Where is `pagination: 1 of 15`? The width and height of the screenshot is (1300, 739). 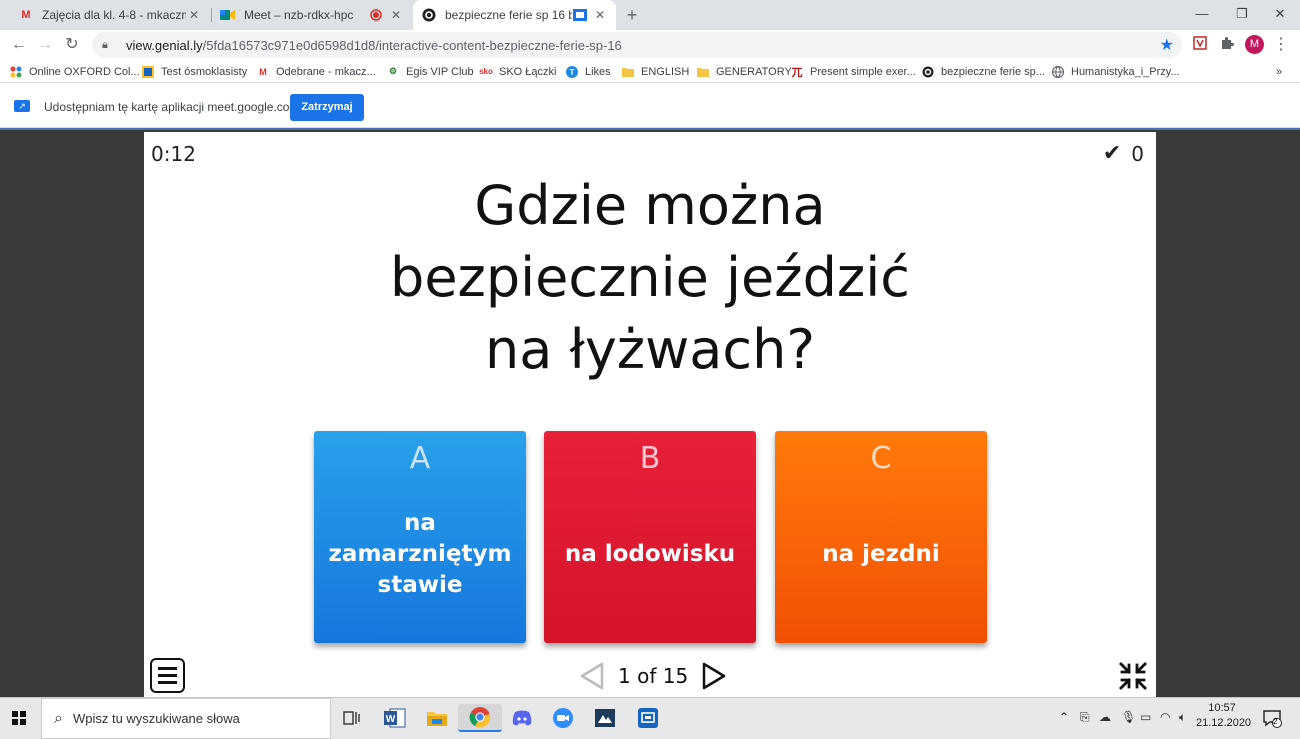
pagination: 1 of 15 is located at coordinates (653, 676).